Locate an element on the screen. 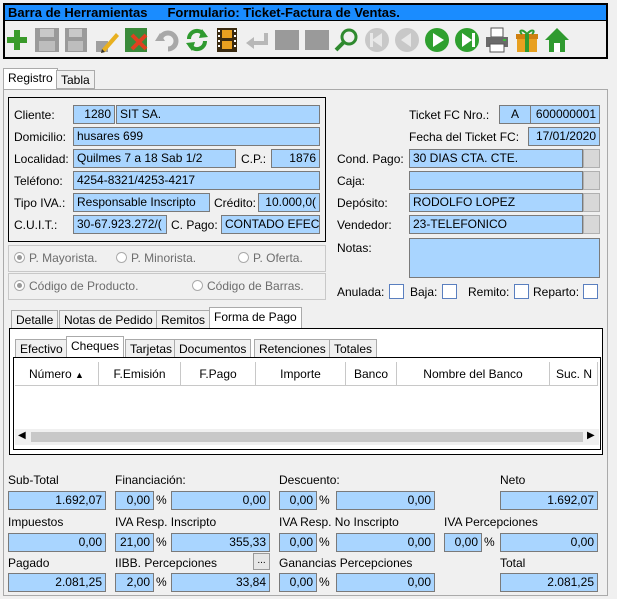 Image resolution: width=617 pixels, height=599 pixels. column-header-nombre-banco: Nombre del Banco is located at coordinates (473, 374).